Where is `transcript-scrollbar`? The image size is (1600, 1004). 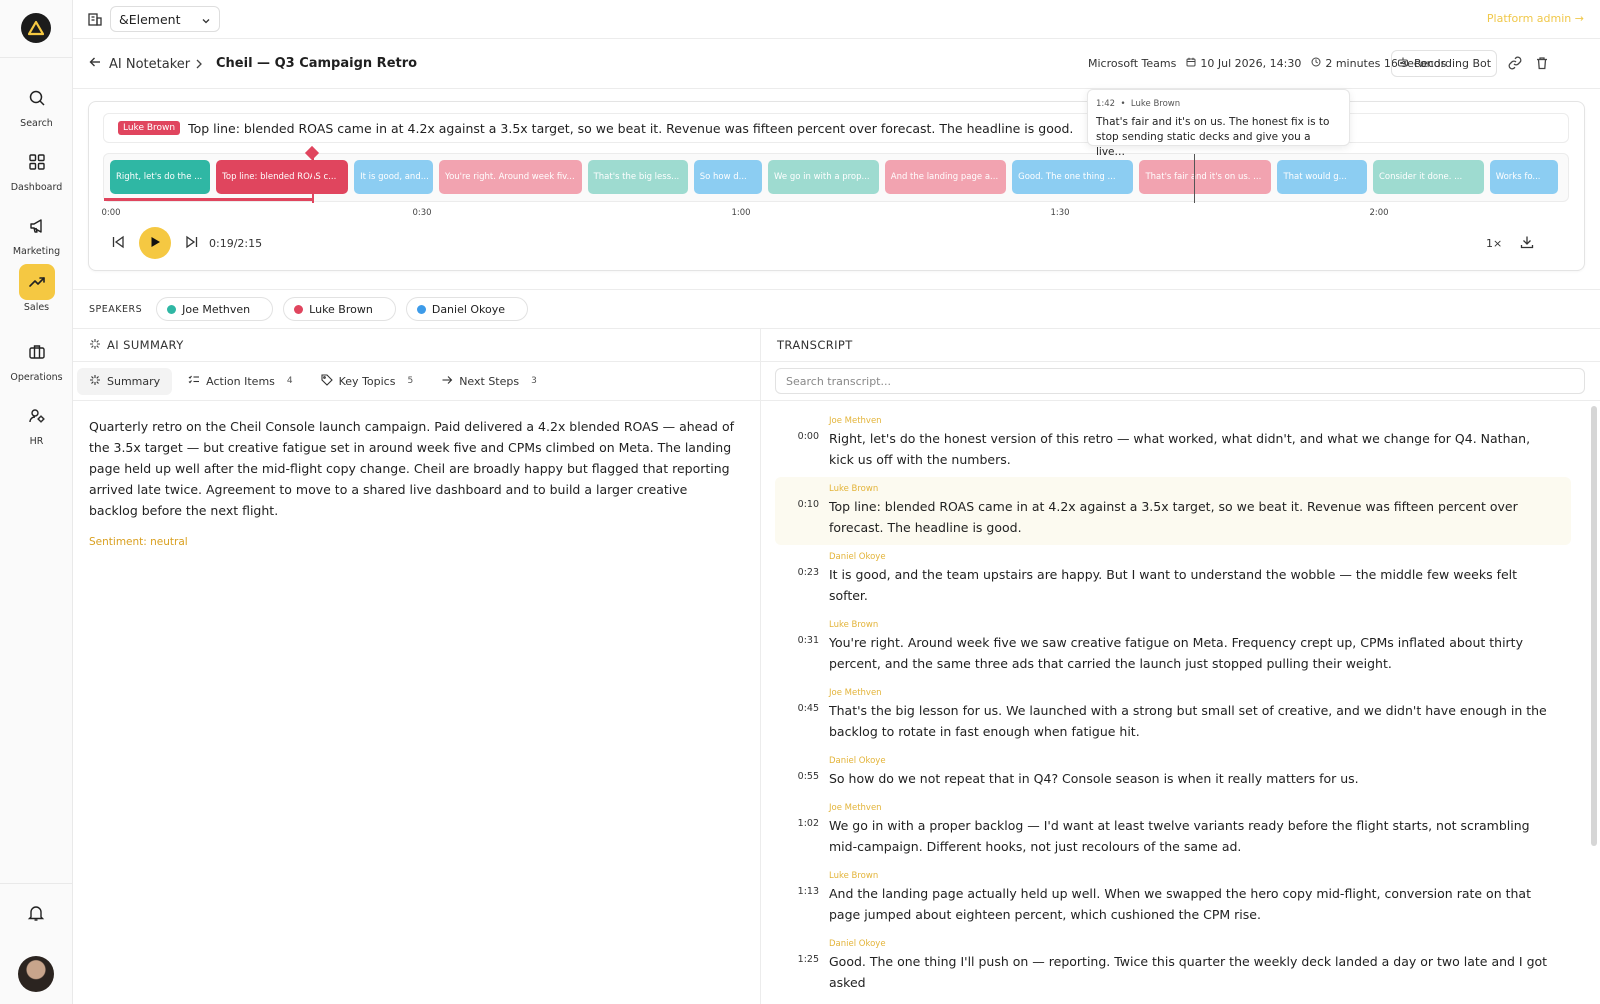 transcript-scrollbar is located at coordinates (1594, 626).